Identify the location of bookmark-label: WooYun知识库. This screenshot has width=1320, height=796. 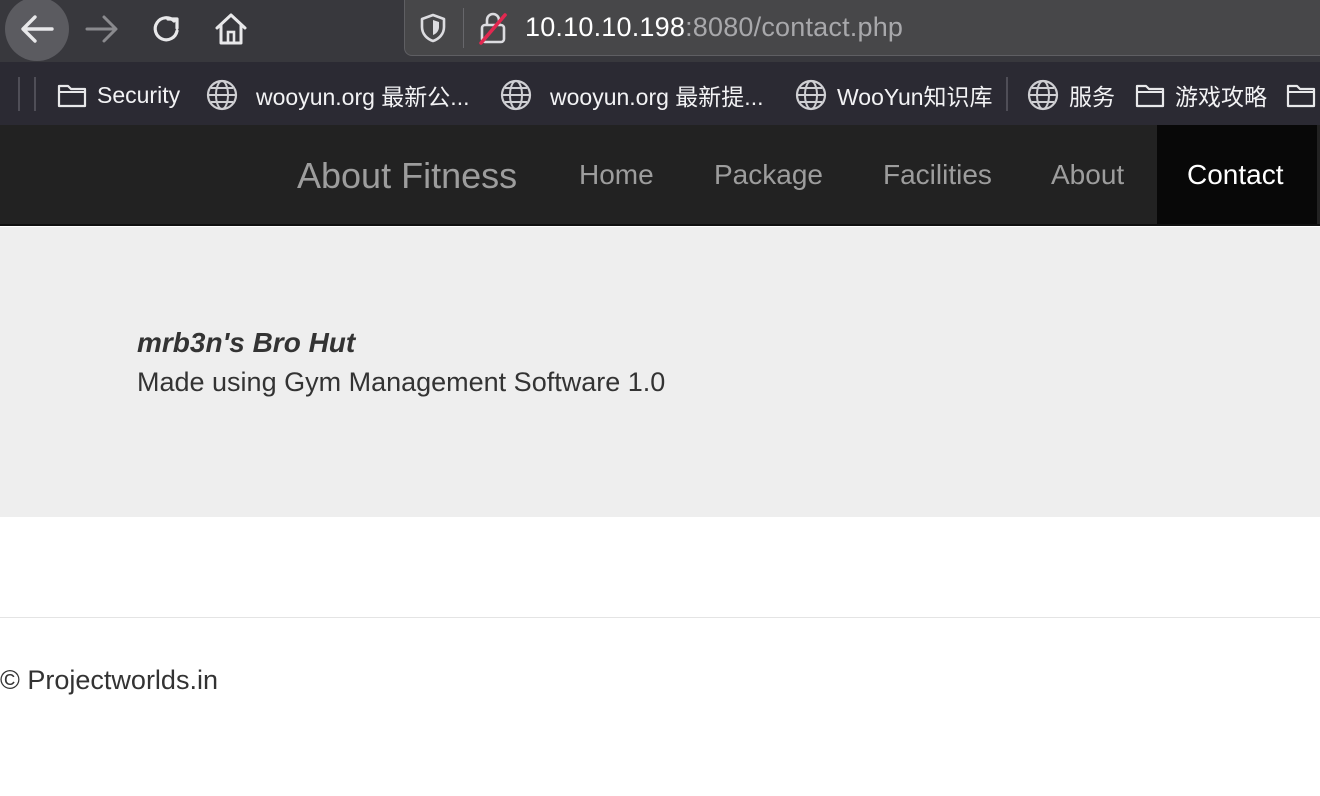
(915, 97).